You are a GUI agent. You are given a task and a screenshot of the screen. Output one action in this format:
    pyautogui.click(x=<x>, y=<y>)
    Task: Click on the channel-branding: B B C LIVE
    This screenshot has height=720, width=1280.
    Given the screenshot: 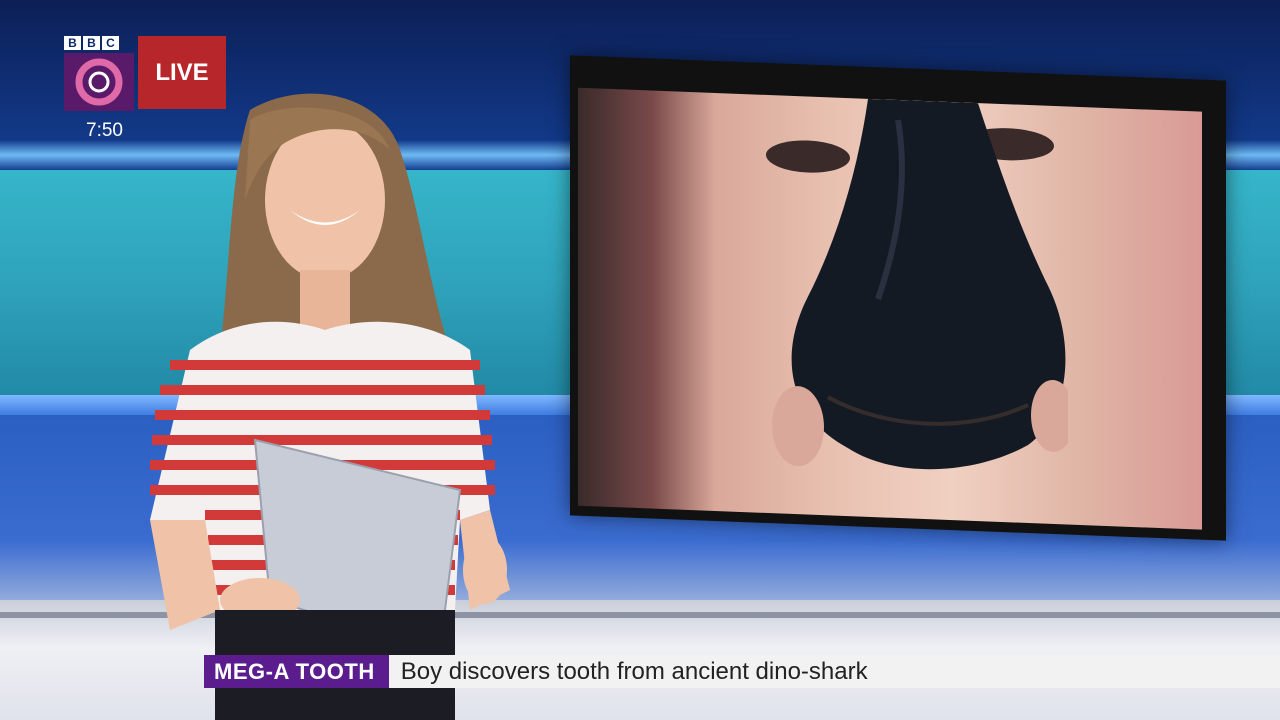 What is the action you would take?
    pyautogui.click(x=145, y=73)
    